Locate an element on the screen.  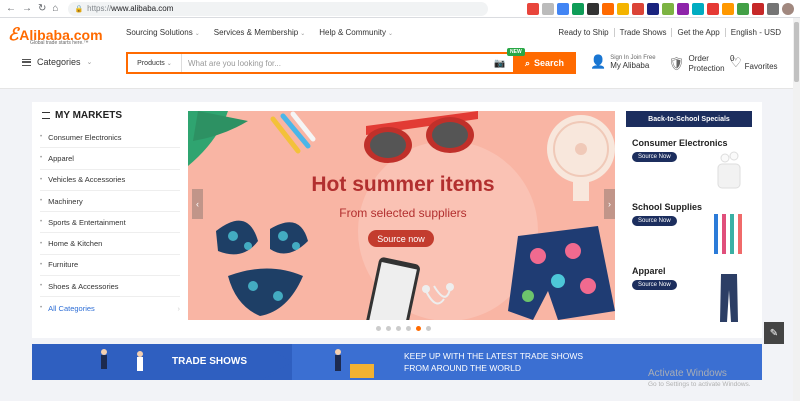
search-button-label: Search is located at coordinates (549, 63).